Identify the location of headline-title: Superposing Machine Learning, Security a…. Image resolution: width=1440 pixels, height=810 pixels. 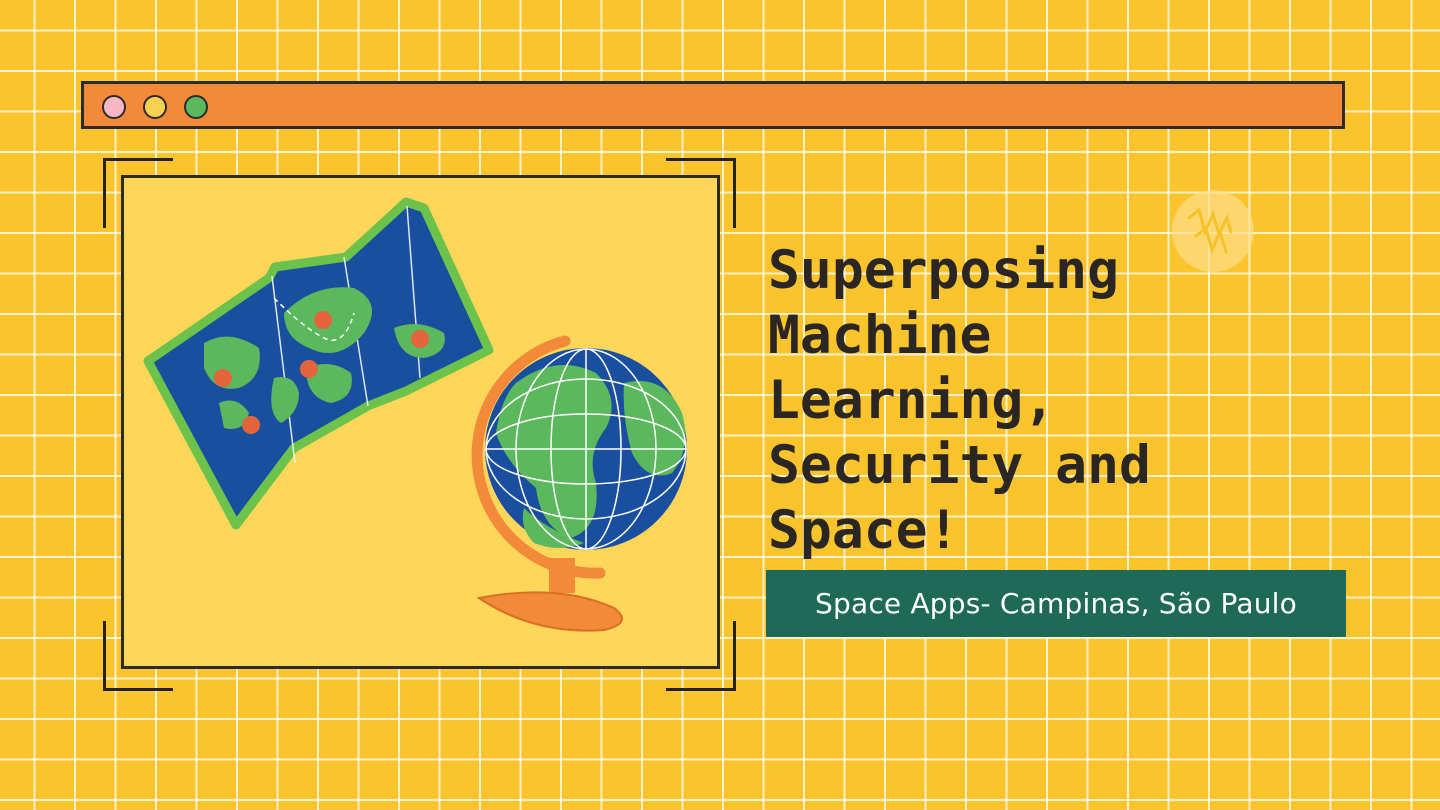
(959, 400).